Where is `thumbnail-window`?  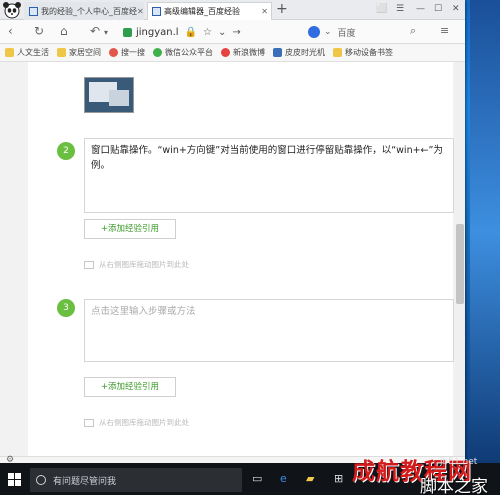
thumbnail-window is located at coordinates (119, 98).